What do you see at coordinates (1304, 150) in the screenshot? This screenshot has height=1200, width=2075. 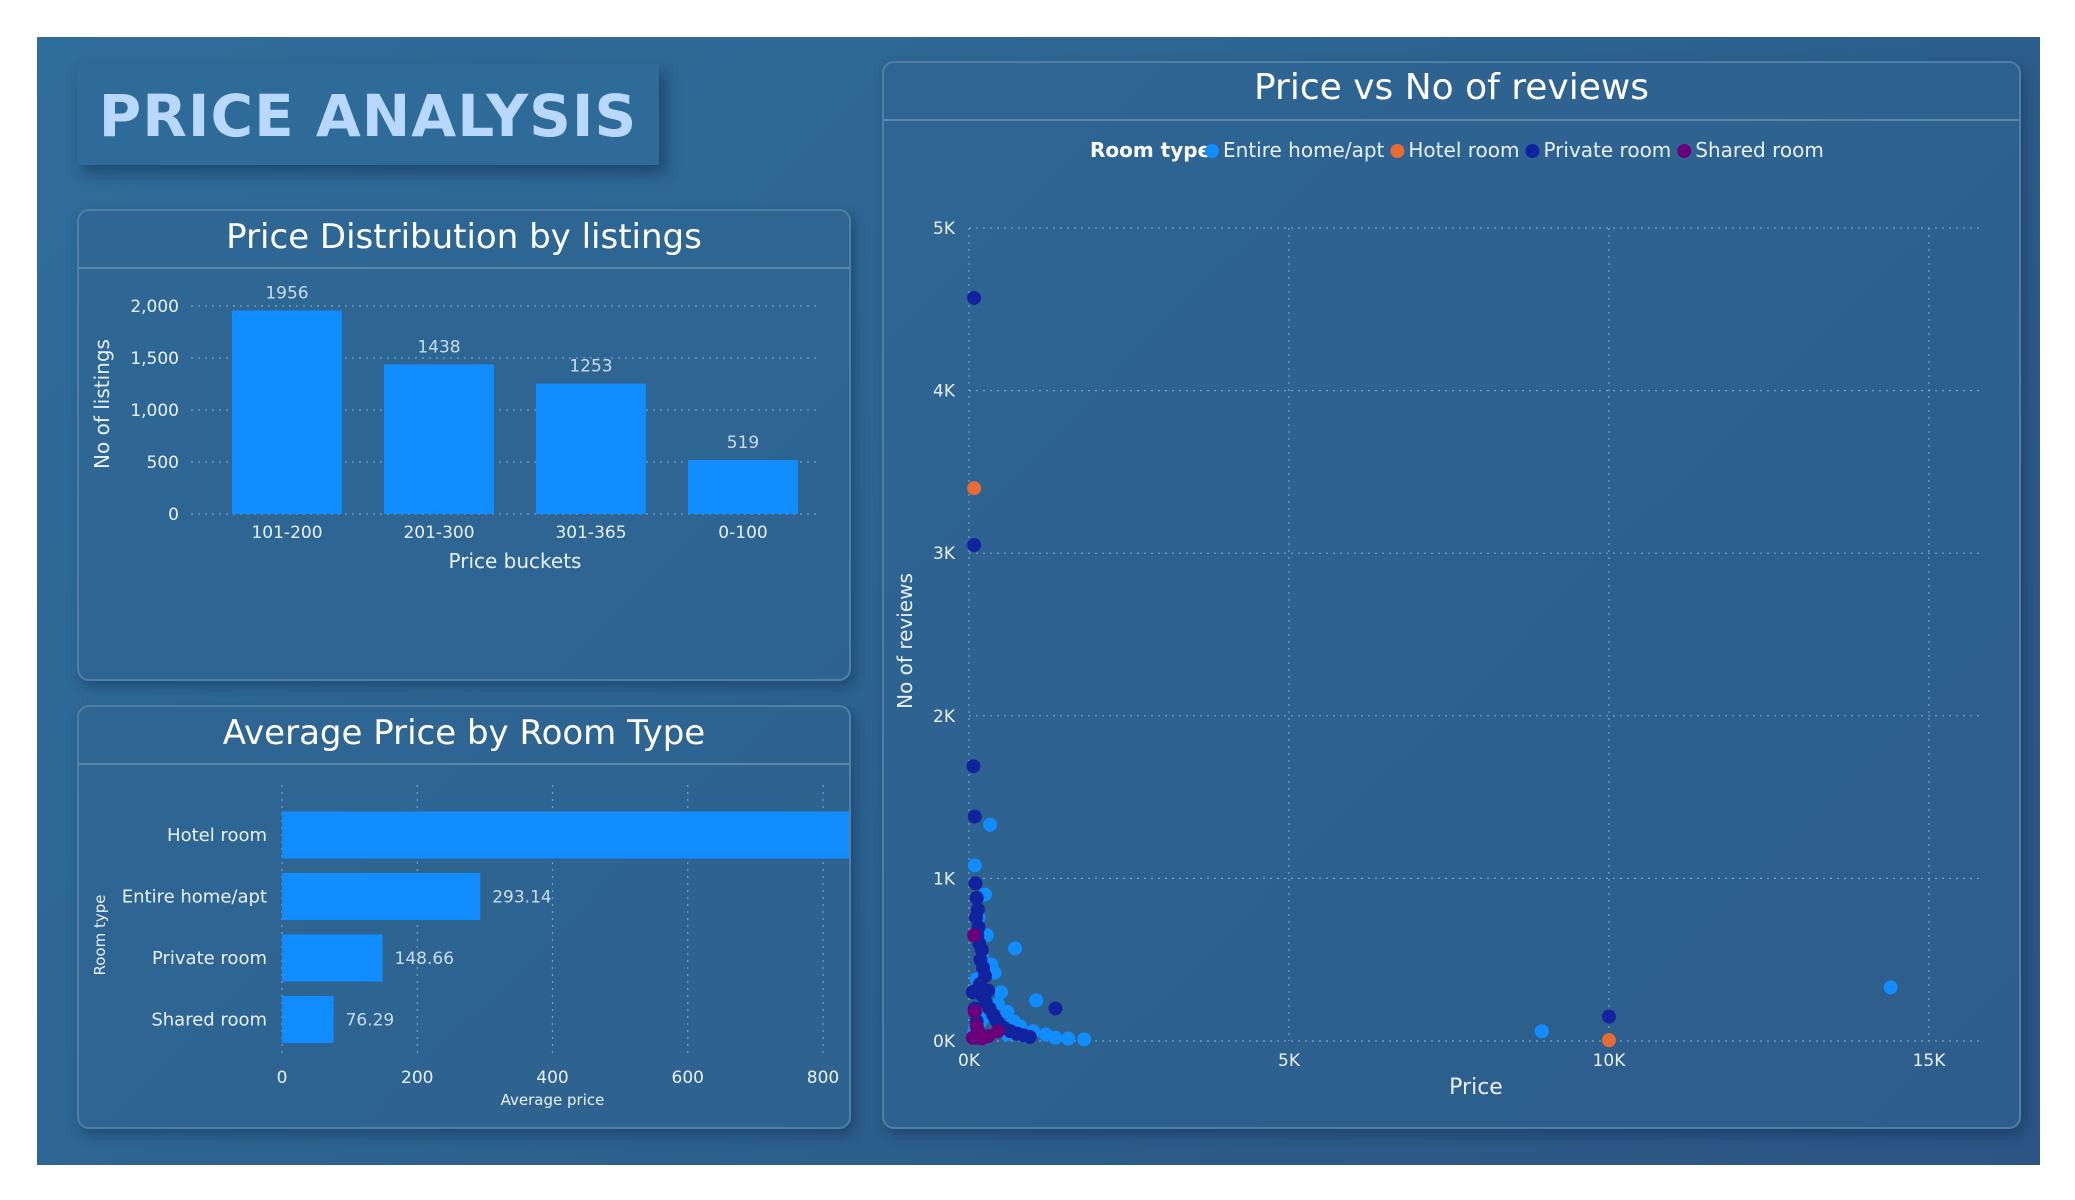 I see `legend-label: Entire home/apt` at bounding box center [1304, 150].